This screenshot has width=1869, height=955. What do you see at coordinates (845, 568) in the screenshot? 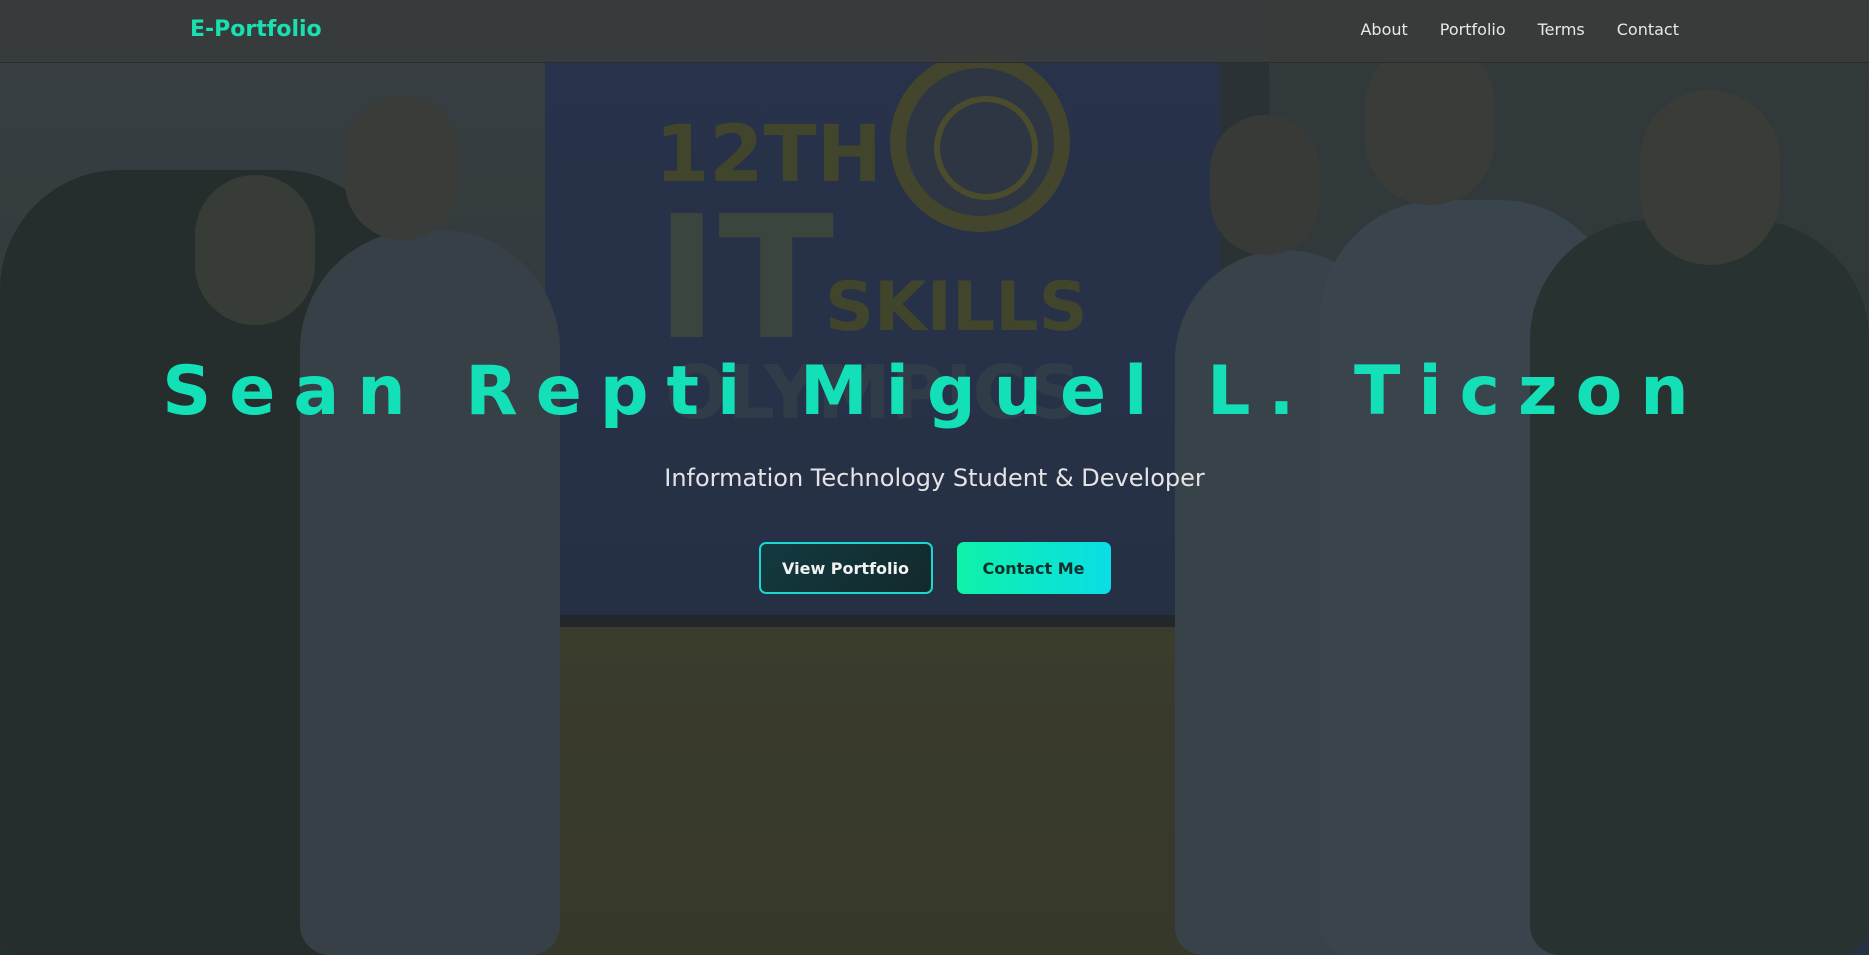
I see `view-portfolio-button: View Portfolio` at bounding box center [845, 568].